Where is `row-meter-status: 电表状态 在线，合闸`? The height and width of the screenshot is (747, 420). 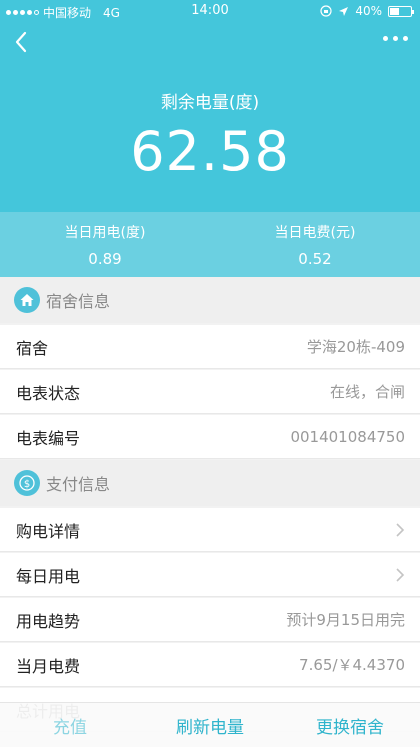
row-meter-status: 电表状态 在线，合闸 is located at coordinates (210, 392).